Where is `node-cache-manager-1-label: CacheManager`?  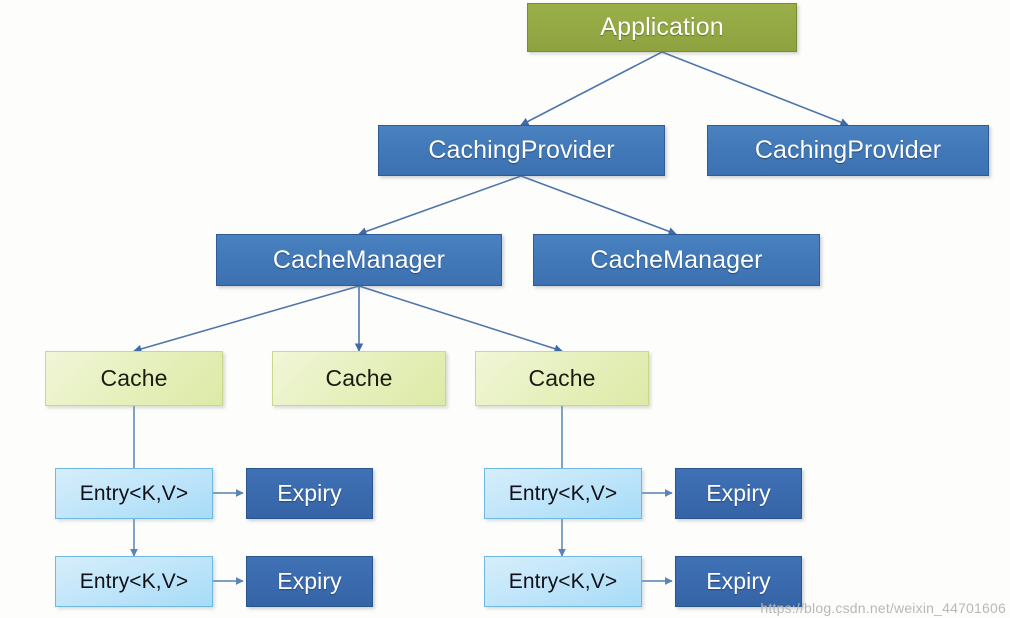 node-cache-manager-1-label: CacheManager is located at coordinates (359, 259).